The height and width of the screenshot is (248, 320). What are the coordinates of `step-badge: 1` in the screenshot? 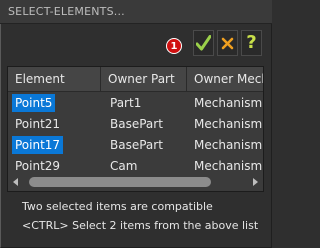 It's located at (174, 46).